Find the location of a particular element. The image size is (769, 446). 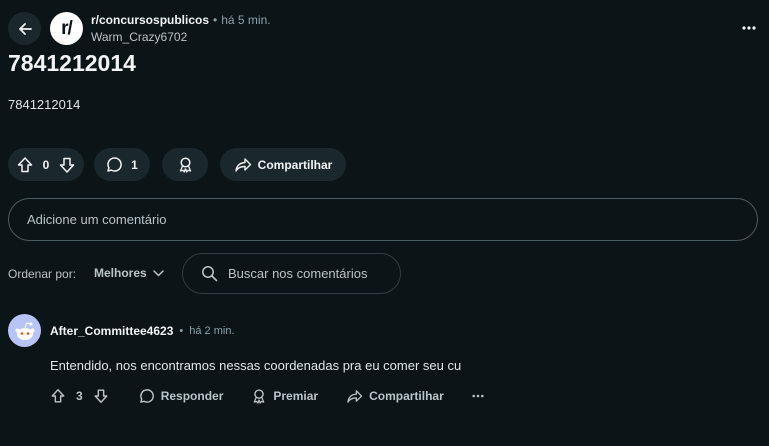

search-icon is located at coordinates (209, 273).